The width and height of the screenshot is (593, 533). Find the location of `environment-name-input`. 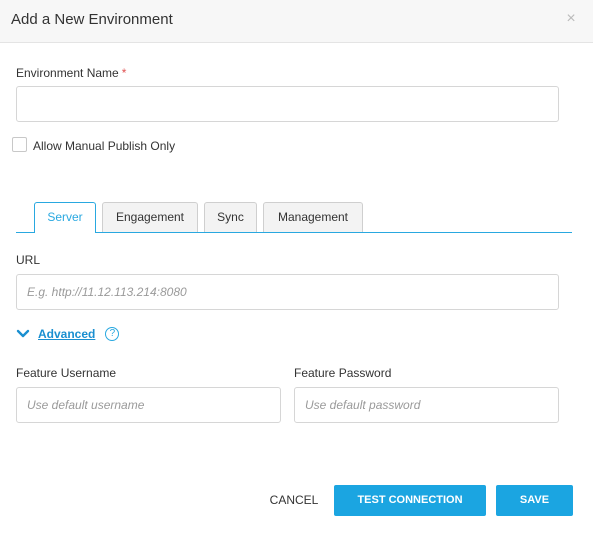

environment-name-input is located at coordinates (287, 104).